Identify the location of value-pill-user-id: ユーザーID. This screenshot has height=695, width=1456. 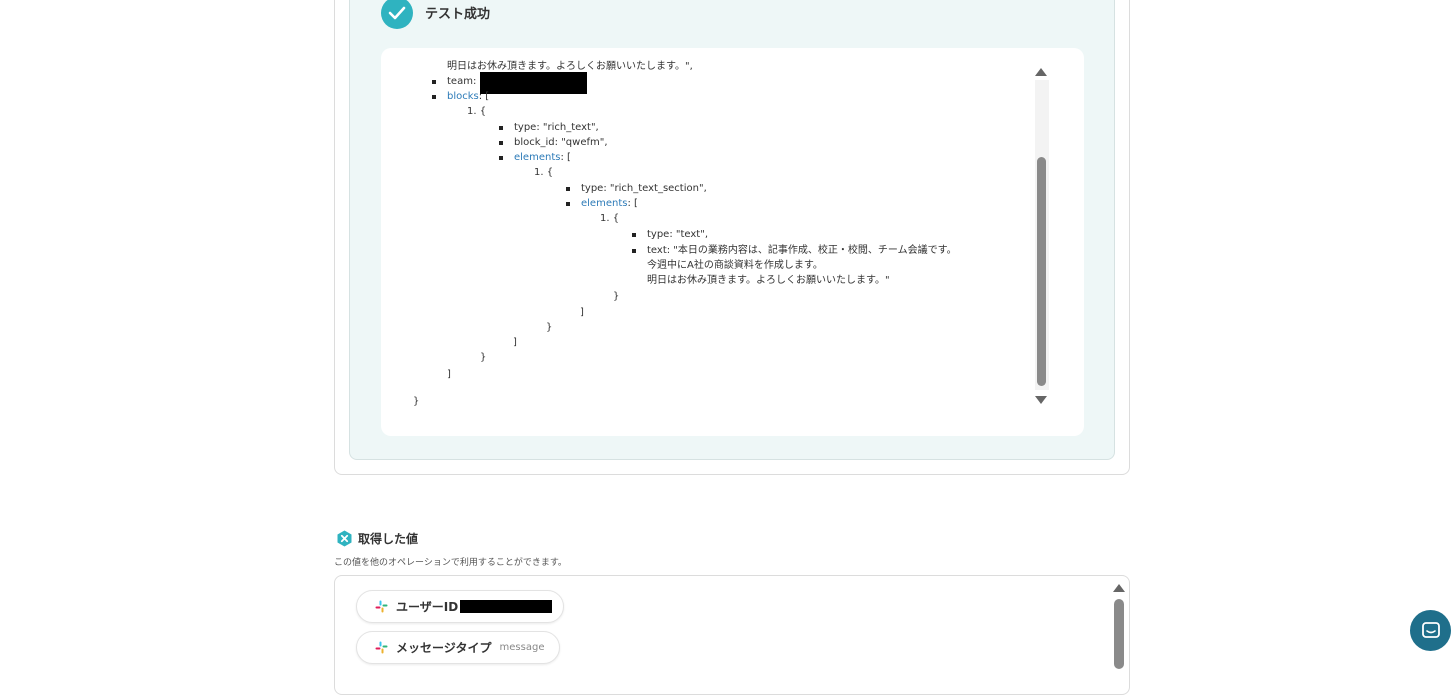
(460, 606).